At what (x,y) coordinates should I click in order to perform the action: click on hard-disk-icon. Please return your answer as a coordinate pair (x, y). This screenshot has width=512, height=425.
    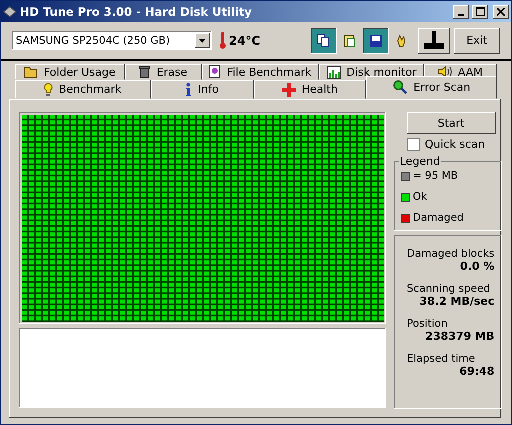
    Looking at the image, I should click on (434, 40).